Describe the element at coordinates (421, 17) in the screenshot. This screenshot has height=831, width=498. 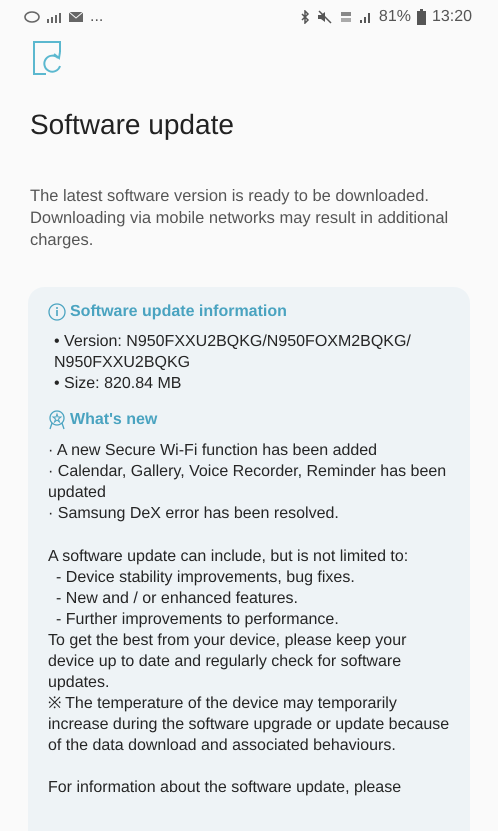
I see `battery-icon` at that location.